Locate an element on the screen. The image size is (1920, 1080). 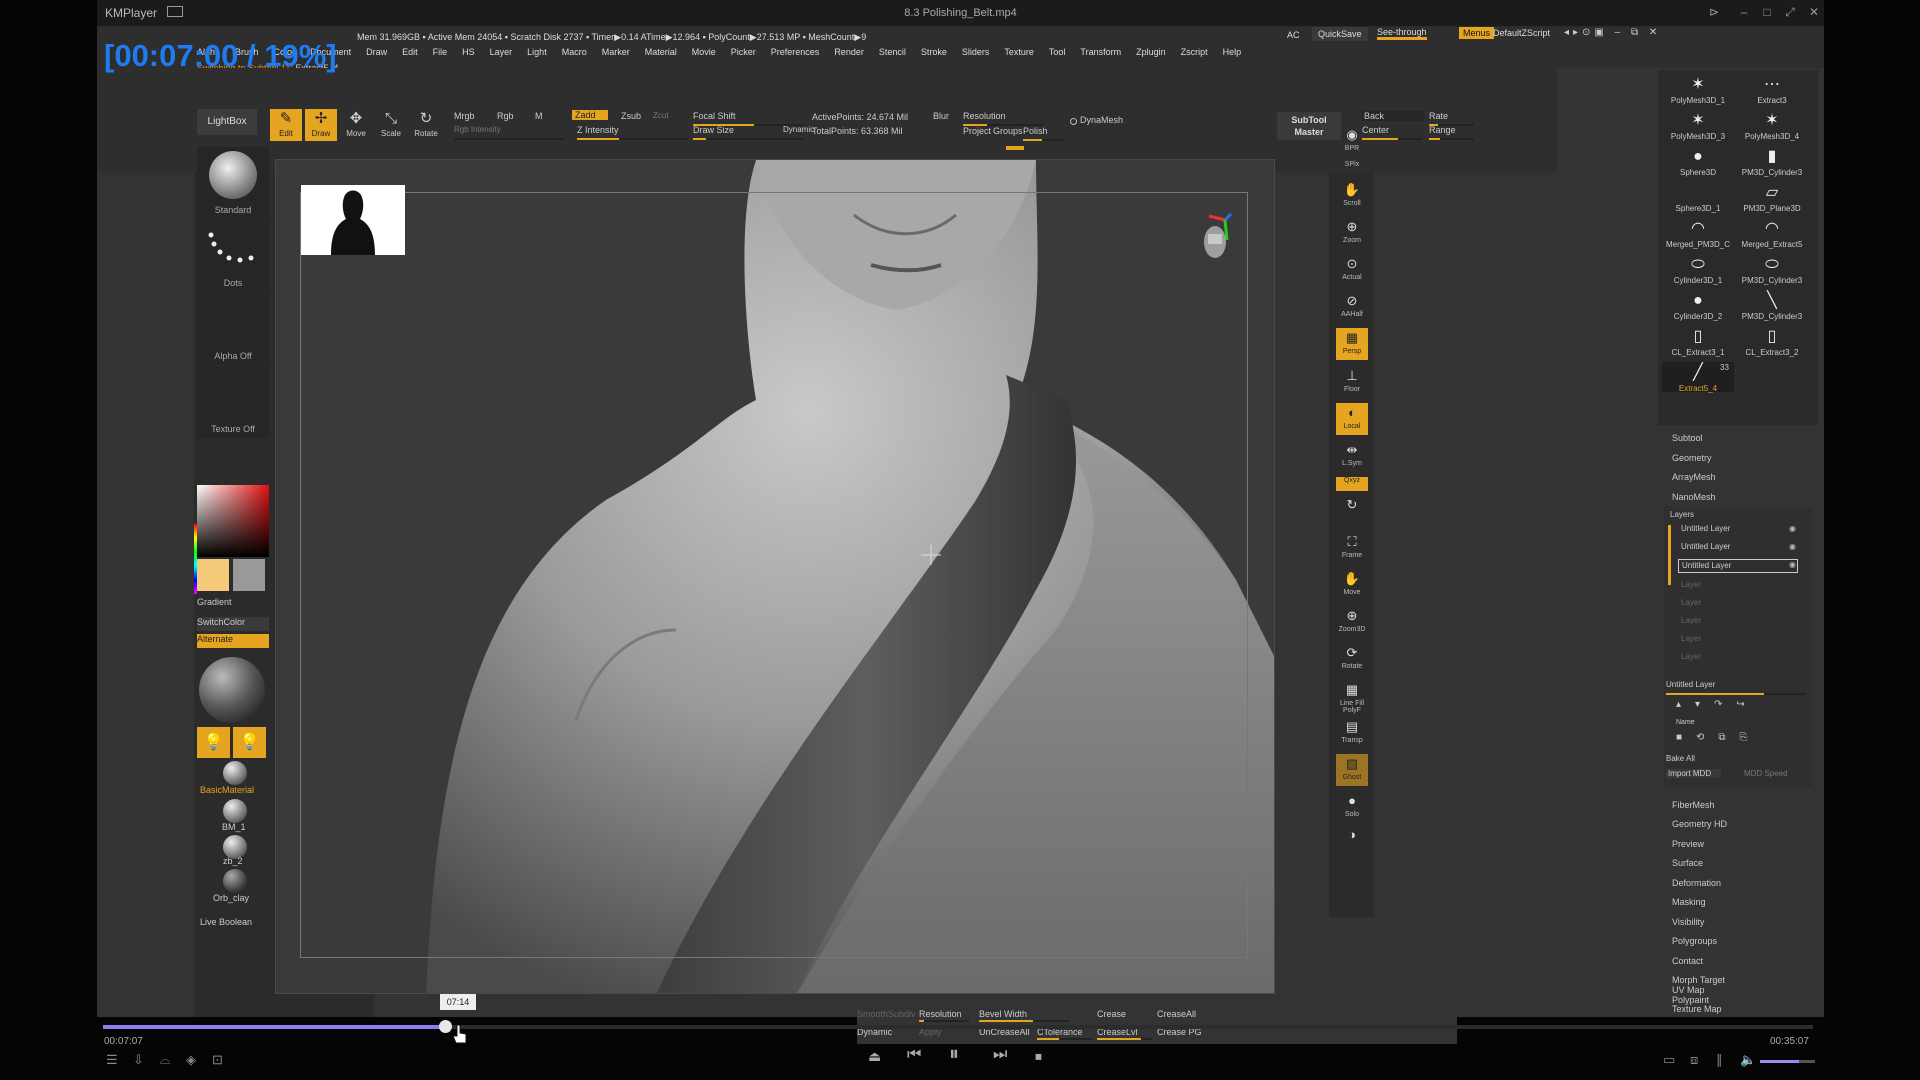
menu-zscript: Zscript is located at coordinates (1194, 52).